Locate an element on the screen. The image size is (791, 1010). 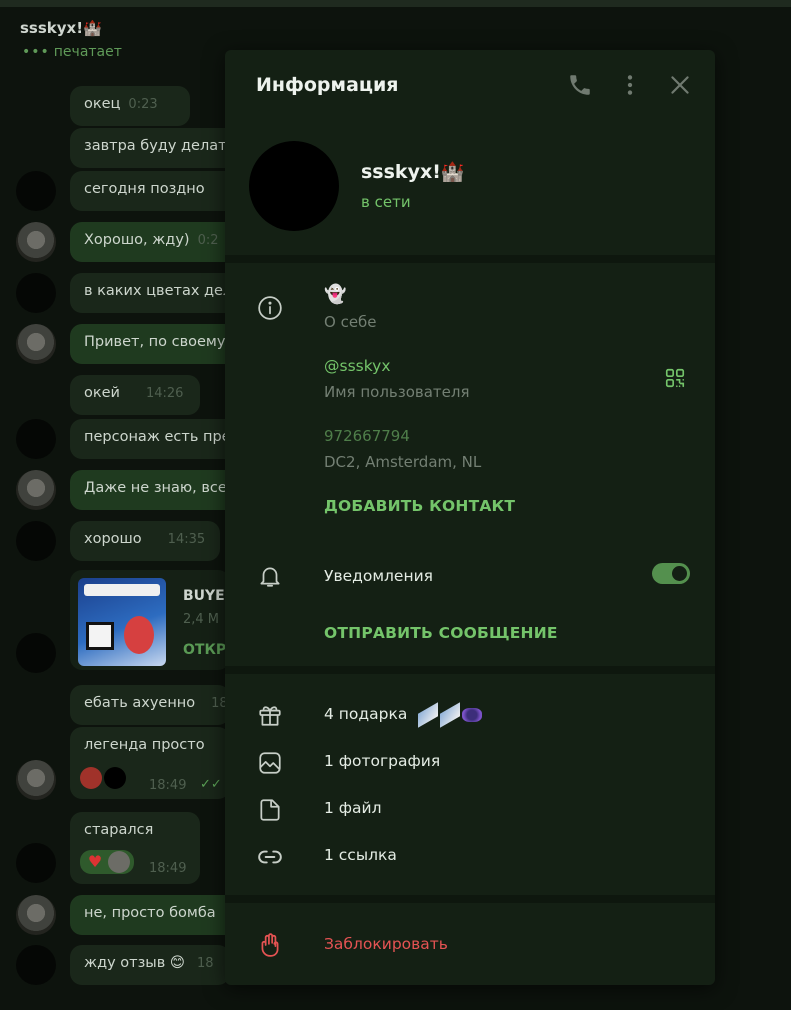
message-text: жду отзыв 😊 is located at coordinates (135, 963).